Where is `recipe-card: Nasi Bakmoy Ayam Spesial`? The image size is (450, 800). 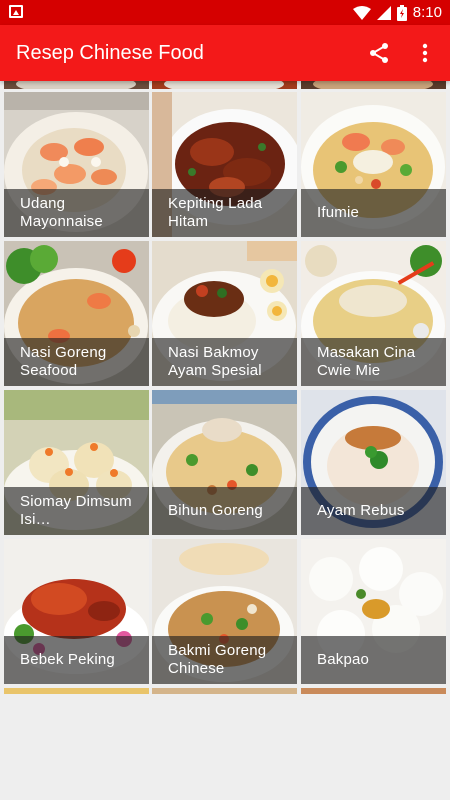 recipe-card: Nasi Bakmoy Ayam Spesial is located at coordinates (224, 313).